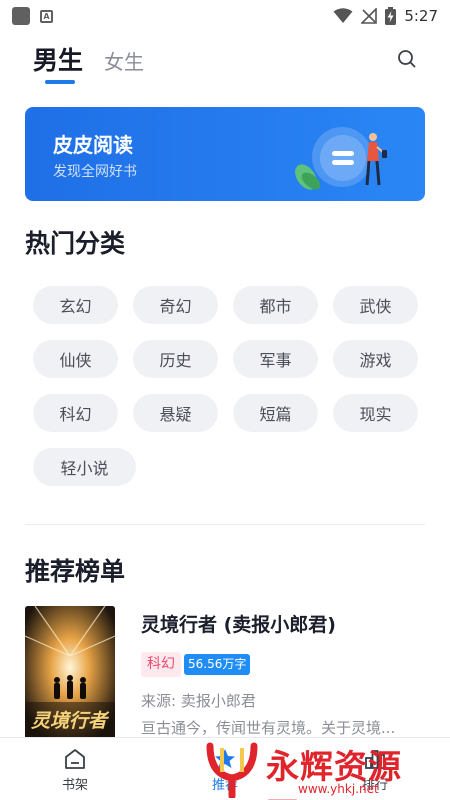 This screenshot has width=450, height=800. I want to click on banner-illustration, so click(341, 158).